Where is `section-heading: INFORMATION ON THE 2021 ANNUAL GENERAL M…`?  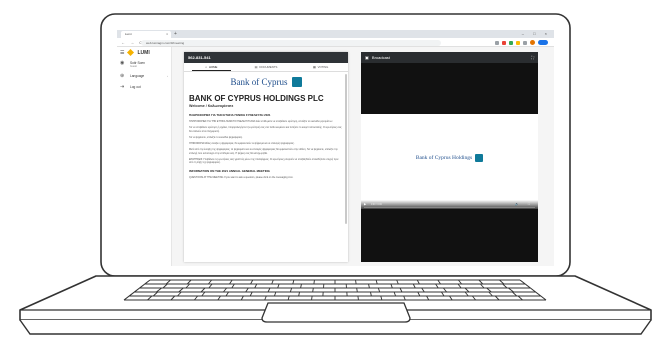 section-heading: INFORMATION ON THE 2021 ANNUAL GENERAL M… is located at coordinates (229, 170).